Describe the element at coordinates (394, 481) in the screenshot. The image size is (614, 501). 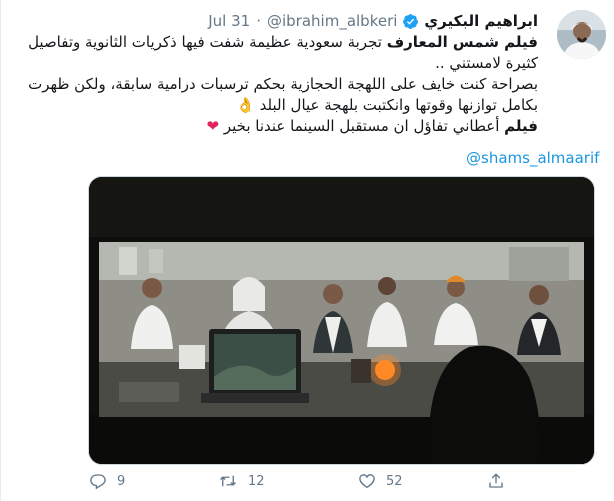
I see `like-count: 52` at that location.